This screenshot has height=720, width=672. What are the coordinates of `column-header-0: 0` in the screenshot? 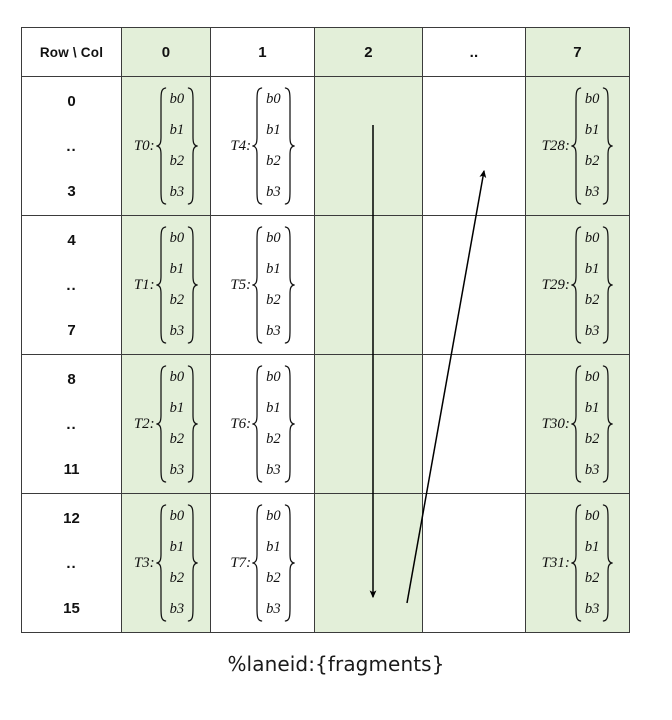 It's located at (166, 52).